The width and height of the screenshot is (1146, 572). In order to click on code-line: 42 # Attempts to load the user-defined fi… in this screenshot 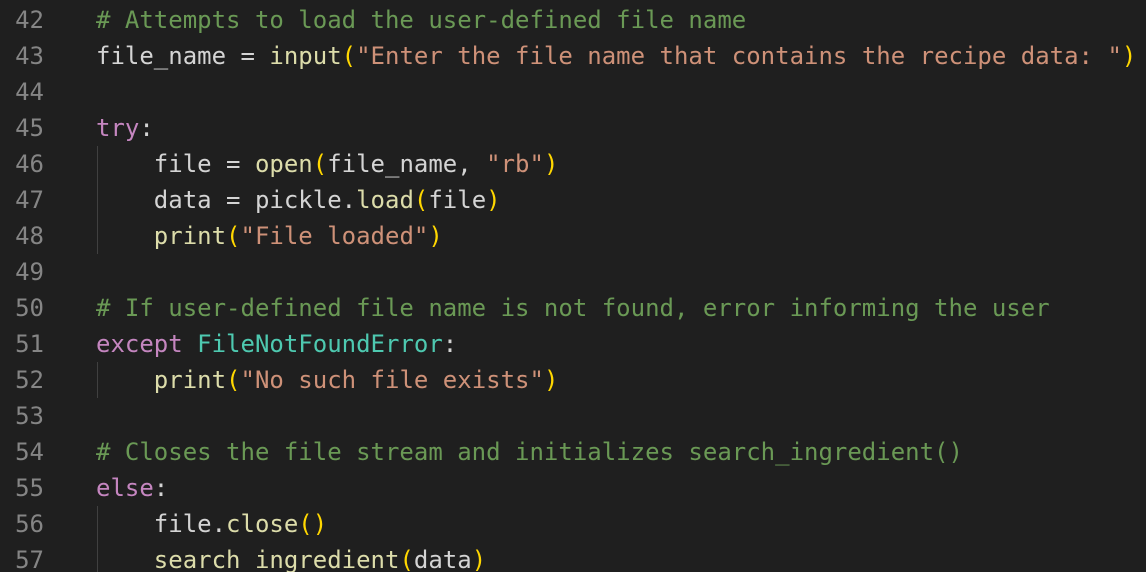, I will do `click(573, 20)`.